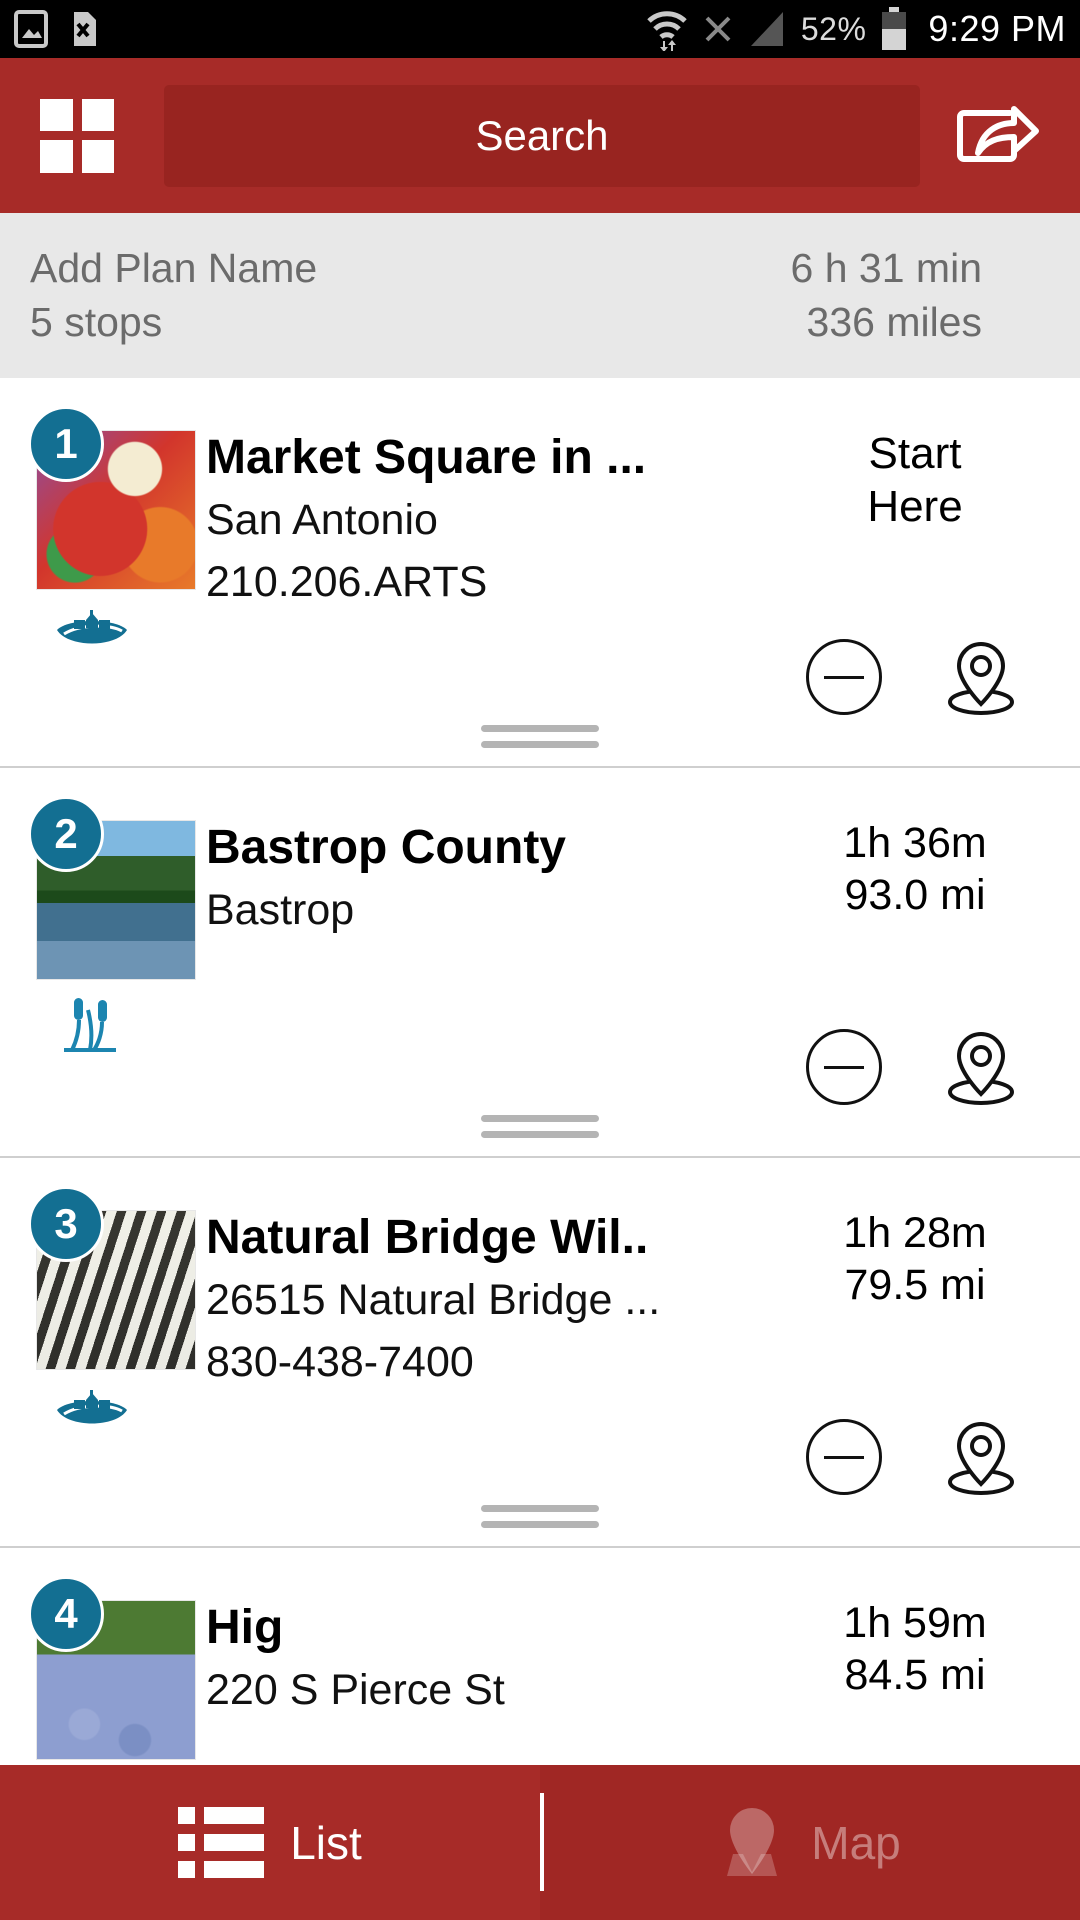 This screenshot has width=1080, height=1920. Describe the element at coordinates (173, 268) in the screenshot. I see `plan-name-label: Add Plan Name` at that location.